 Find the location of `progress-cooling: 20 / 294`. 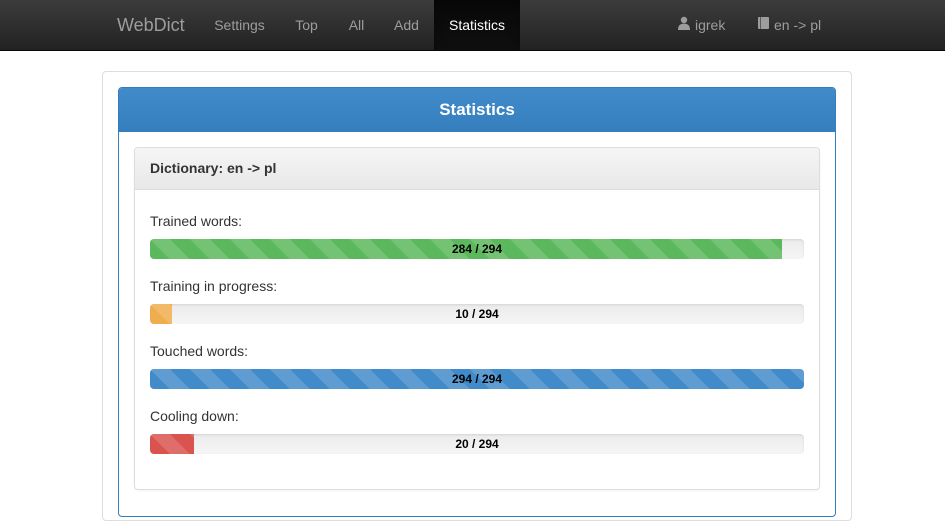

progress-cooling: 20 / 294 is located at coordinates (477, 444).